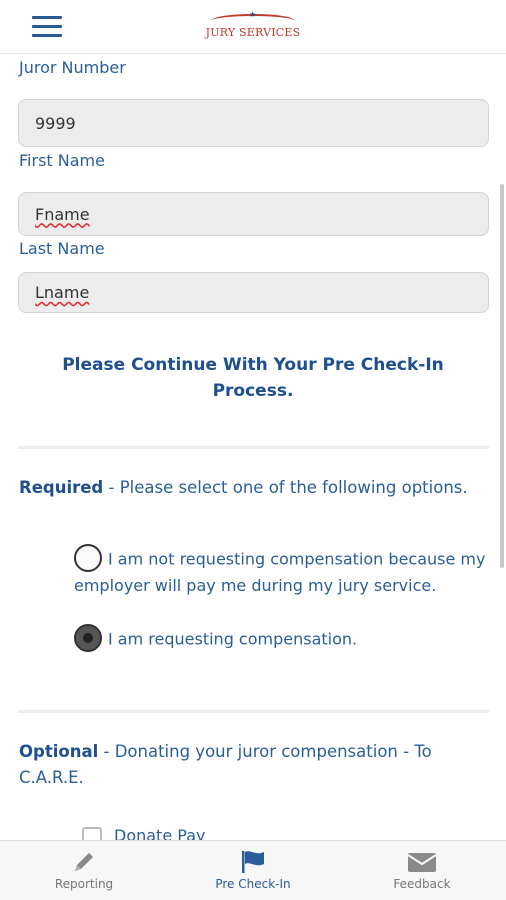  What do you see at coordinates (62, 292) in the screenshot?
I see `last-name-value: Lname` at bounding box center [62, 292].